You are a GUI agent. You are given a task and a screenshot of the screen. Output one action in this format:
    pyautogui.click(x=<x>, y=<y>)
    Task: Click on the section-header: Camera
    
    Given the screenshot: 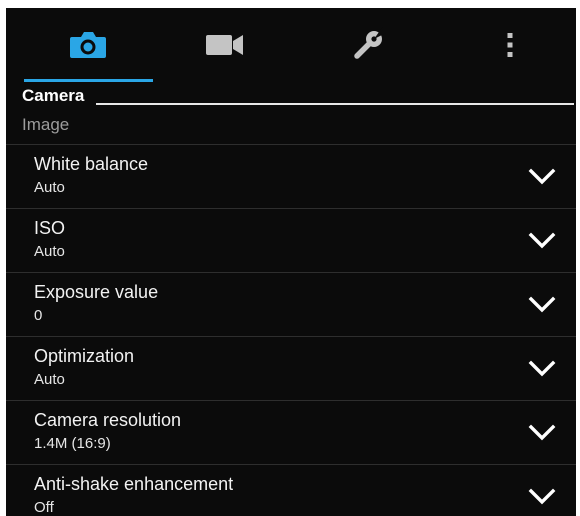 What is the action you would take?
    pyautogui.click(x=291, y=96)
    